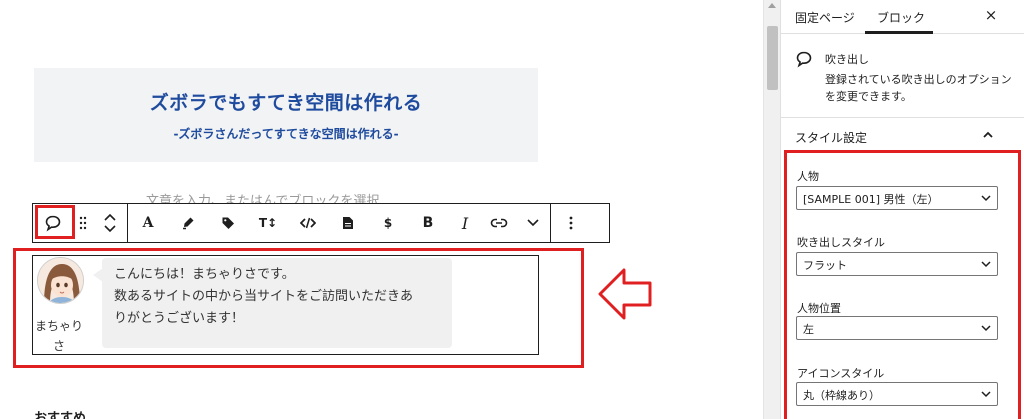  I want to click on toolbar-group-block, so click(80, 223).